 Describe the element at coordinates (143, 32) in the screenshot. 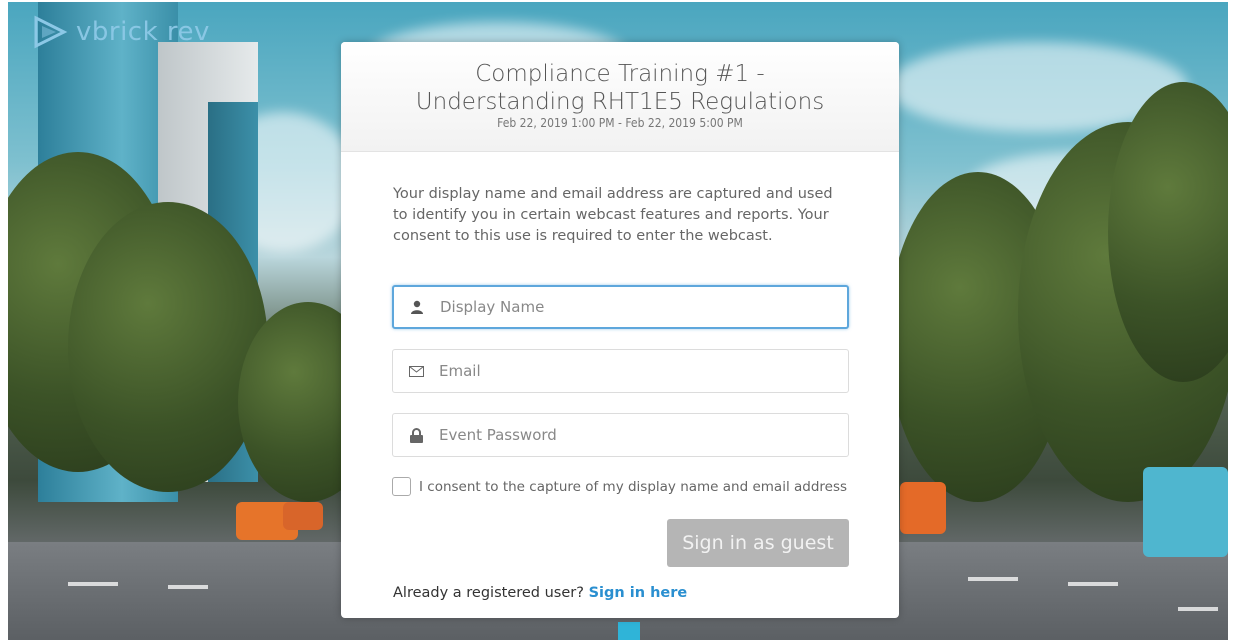

I see `logo-text: vbrick rev` at that location.